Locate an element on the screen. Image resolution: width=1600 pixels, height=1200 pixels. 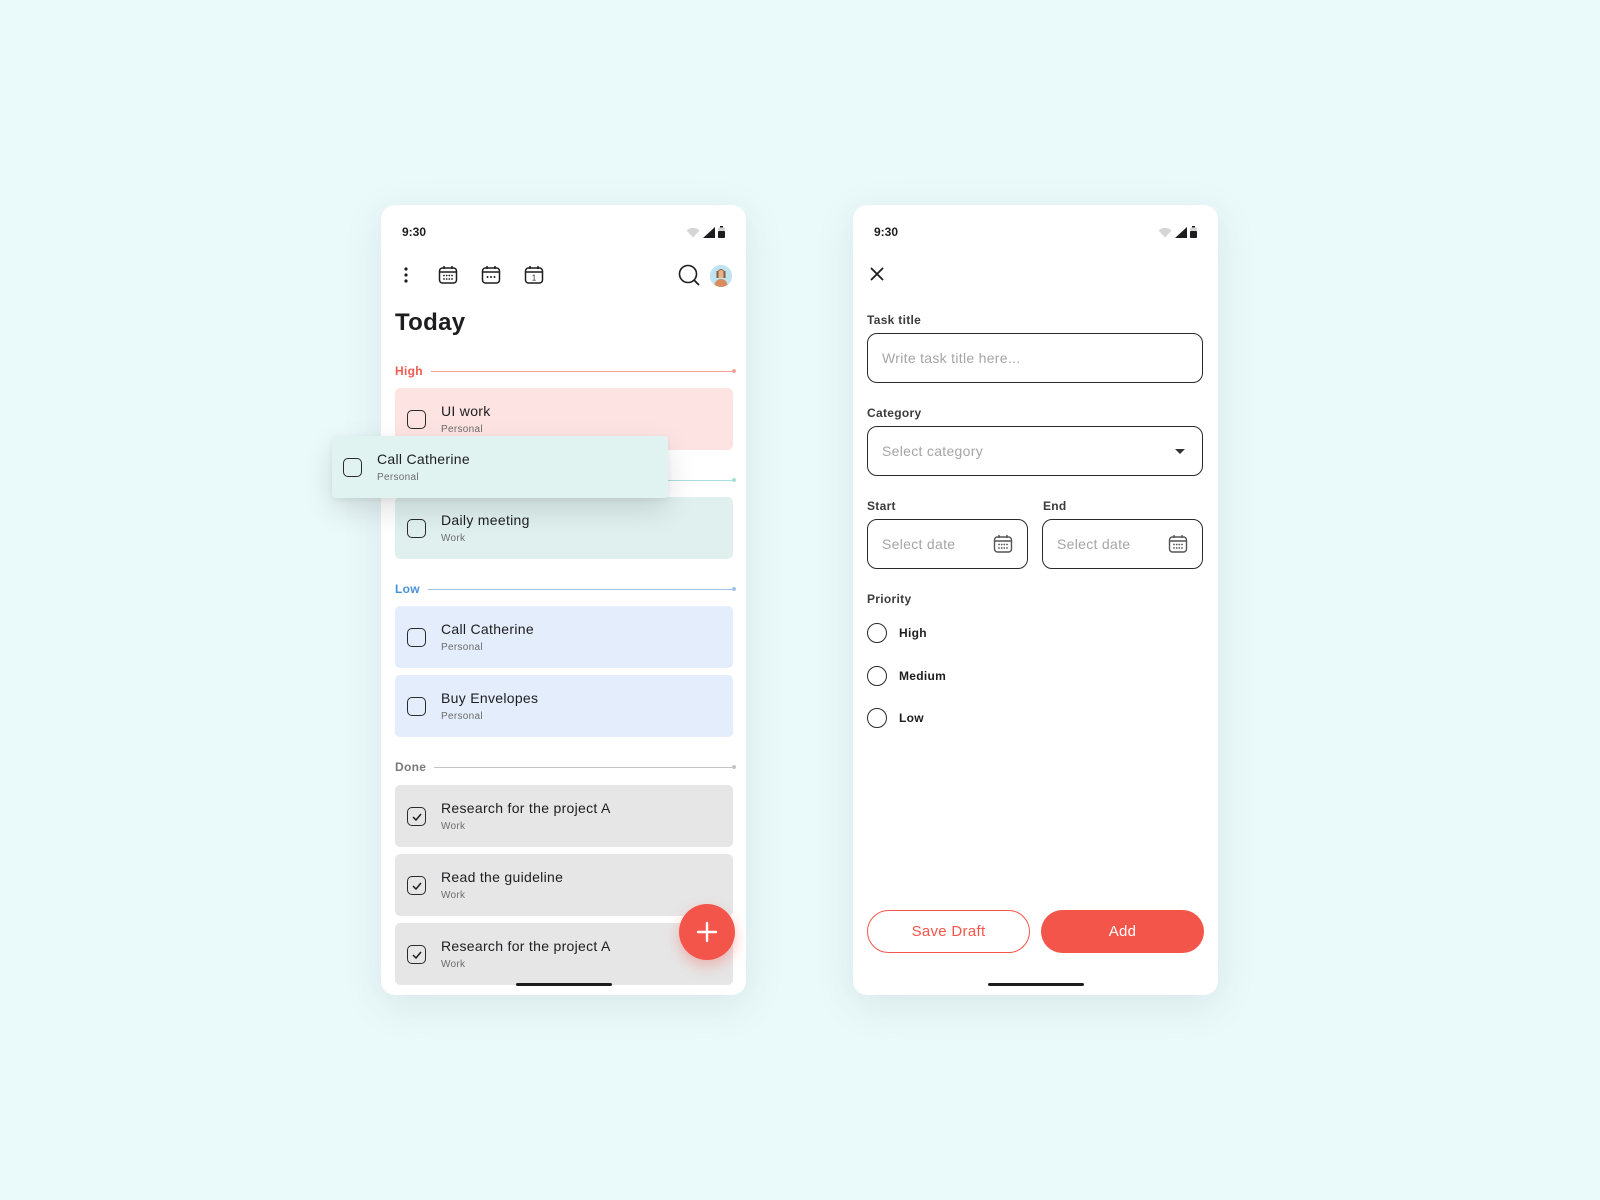
caret-down-icon is located at coordinates (1180, 451).